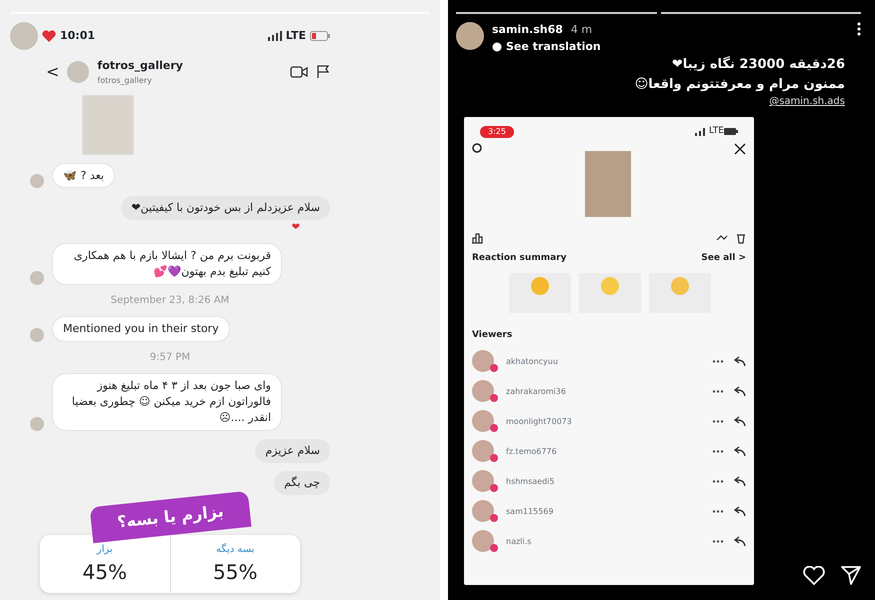  What do you see at coordinates (108, 124) in the screenshot?
I see `shared-post-thumbnail` at bounding box center [108, 124].